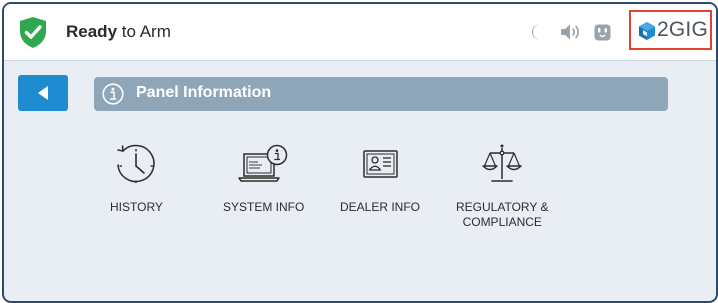  Describe the element at coordinates (571, 32) in the screenshot. I see `speaker-icon` at that location.